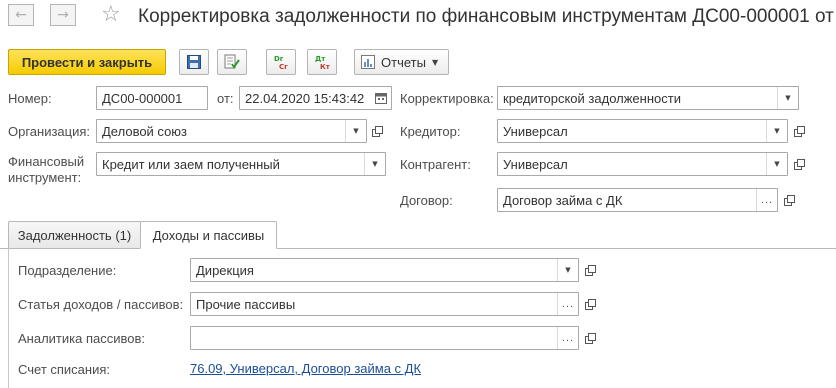 Image resolution: width=836 pixels, height=388 pixels. What do you see at coordinates (642, 164) in the screenshot?
I see `counterparty-field: Универсал ▼` at bounding box center [642, 164].